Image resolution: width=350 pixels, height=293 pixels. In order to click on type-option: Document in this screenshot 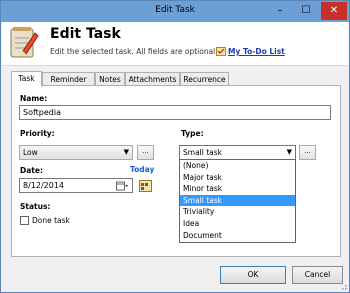, I will do `click(237, 236)`.